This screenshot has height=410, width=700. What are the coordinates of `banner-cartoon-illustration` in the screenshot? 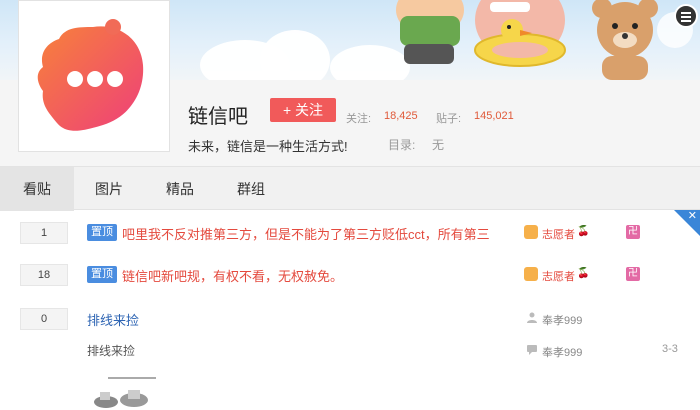 It's located at (544, 40).